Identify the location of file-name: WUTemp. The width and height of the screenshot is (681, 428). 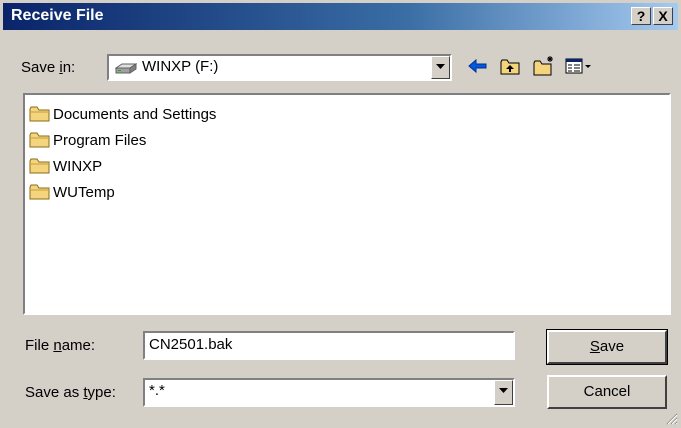
(84, 192).